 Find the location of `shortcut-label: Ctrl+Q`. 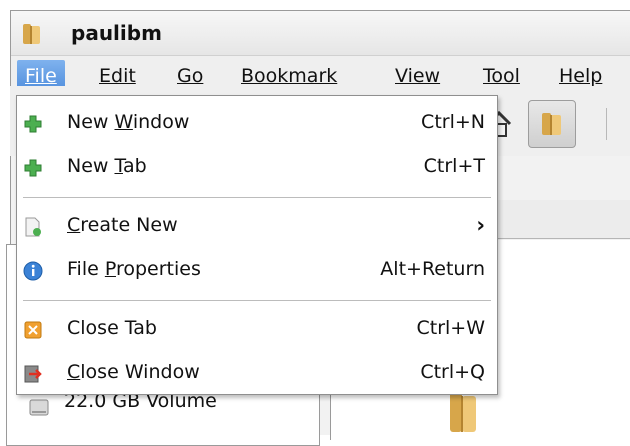

shortcut-label: Ctrl+Q is located at coordinates (452, 372).